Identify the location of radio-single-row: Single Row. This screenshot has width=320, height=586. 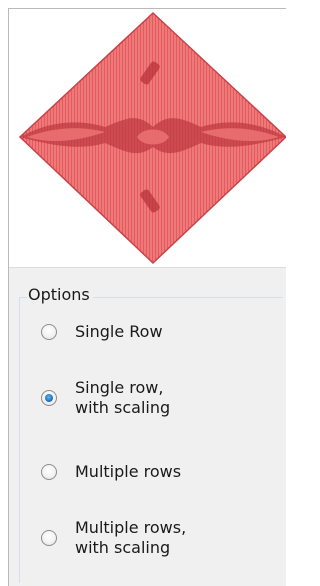
(102, 332).